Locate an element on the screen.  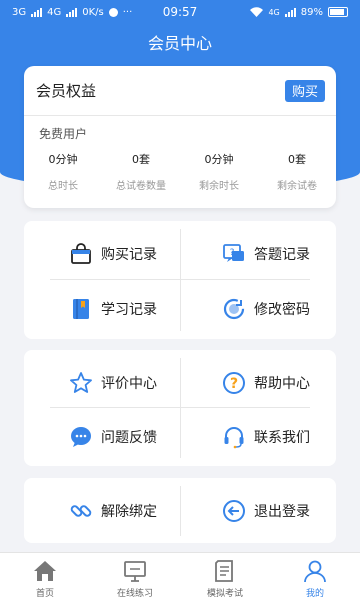
logout-item: 退出登录 is located at coordinates (258, 510).